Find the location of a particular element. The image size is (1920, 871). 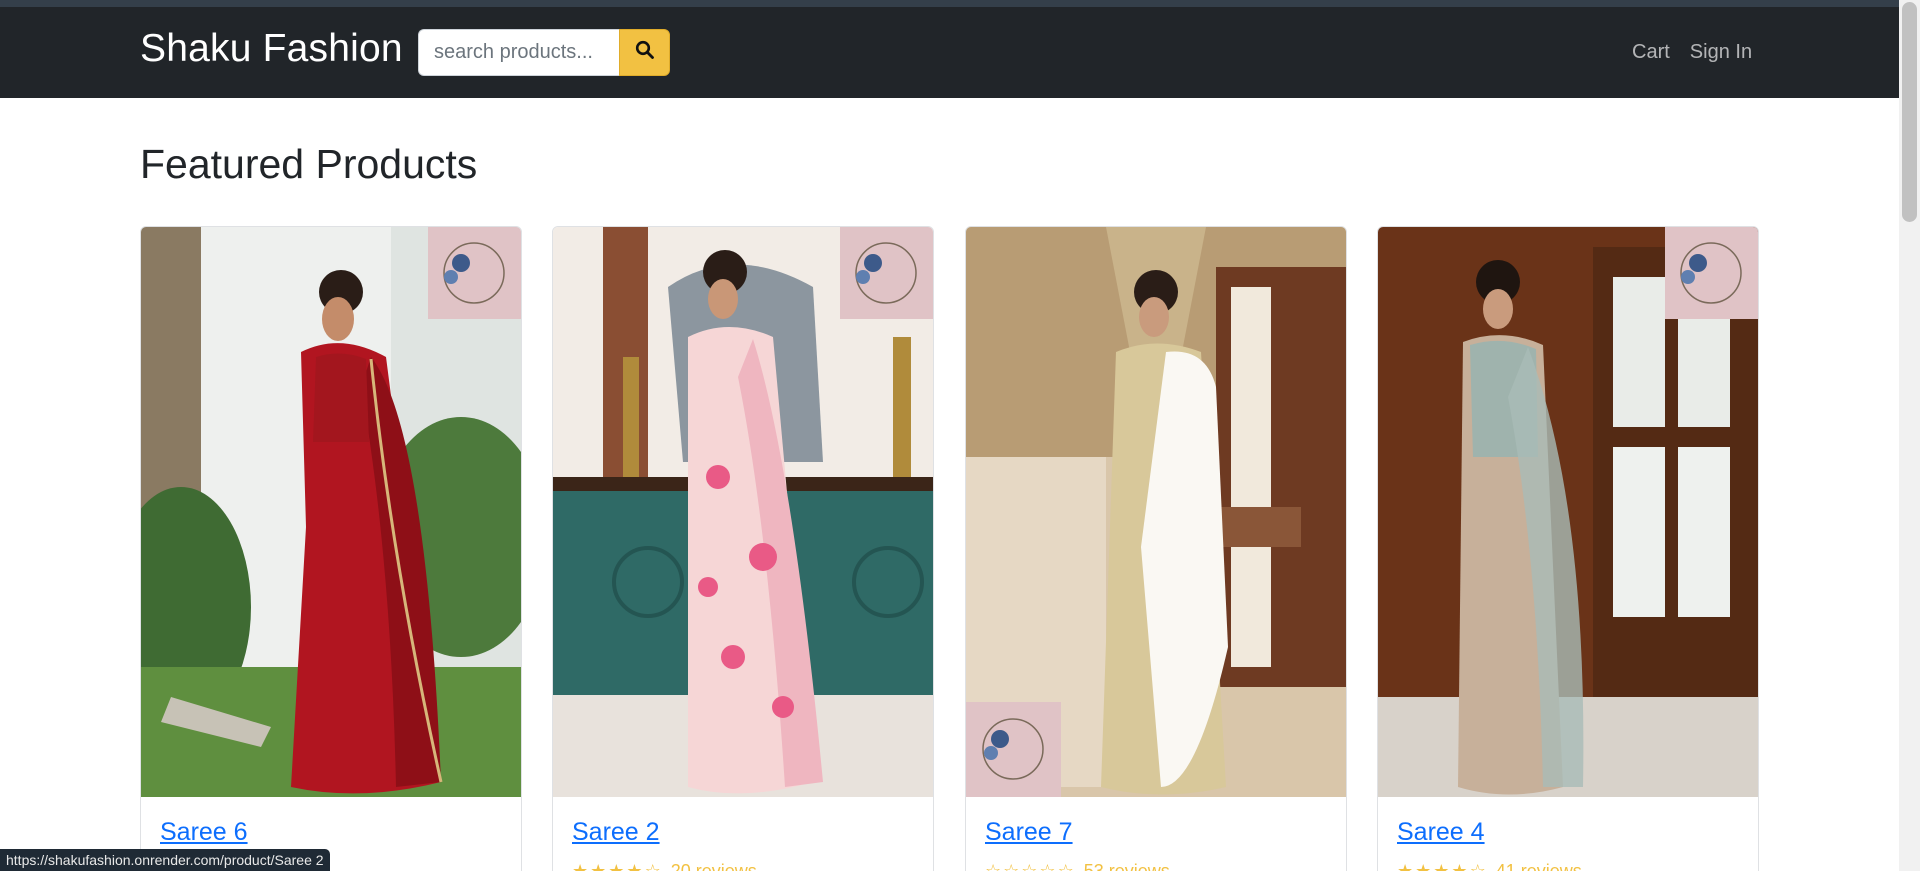

product-card: Saree 7 ☆ ☆ ☆ ☆ ☆ 53 reviews is located at coordinates (1156, 548).